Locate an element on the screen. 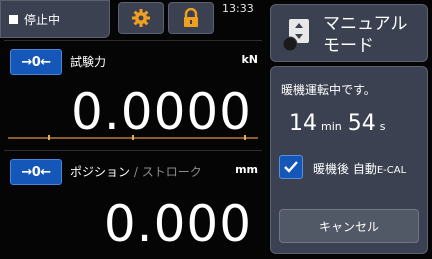 This screenshot has height=259, width=432. settings-button is located at coordinates (141, 18).